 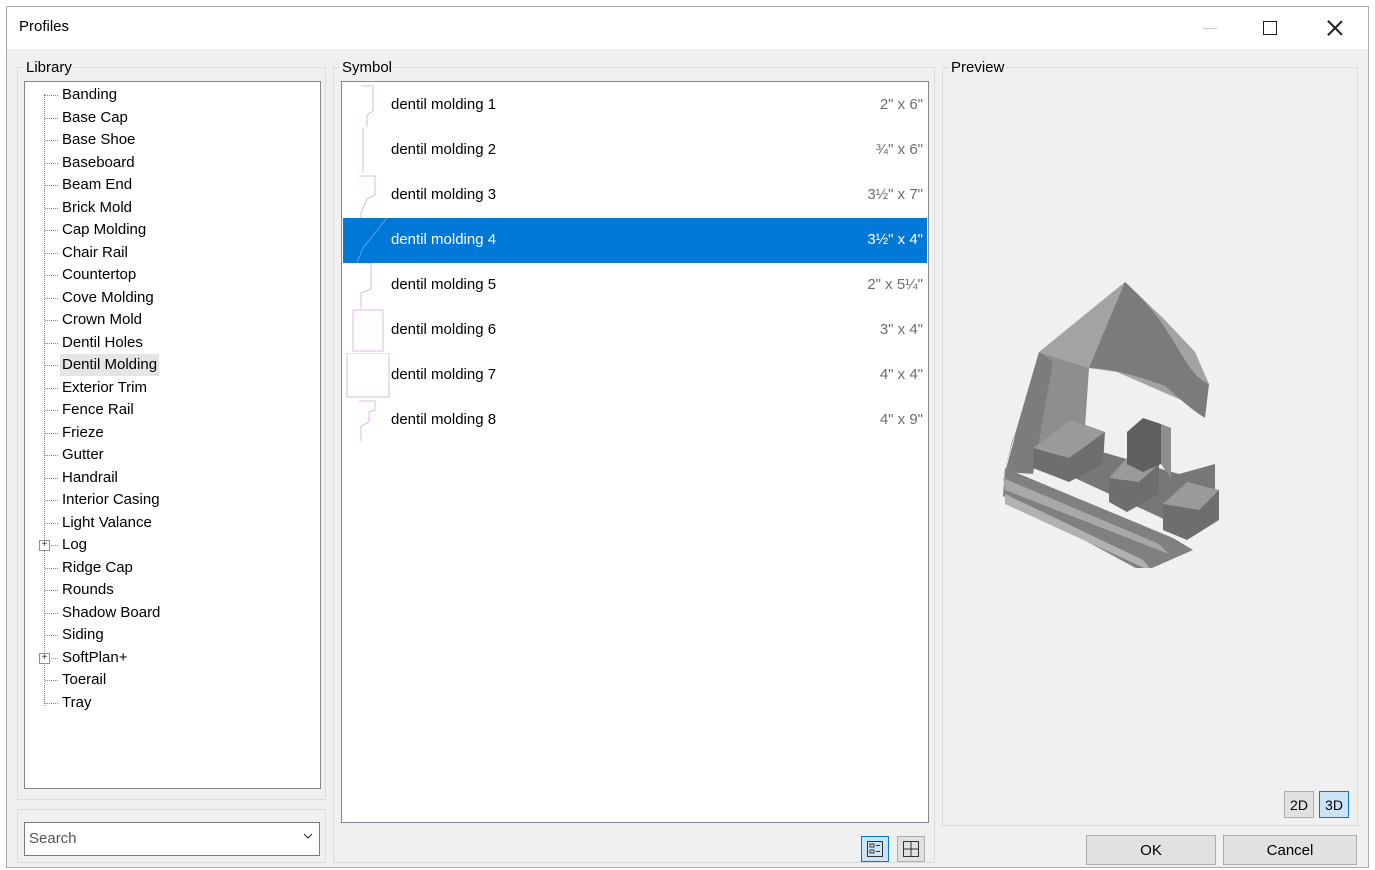 What do you see at coordinates (172, 208) in the screenshot?
I see `tree-item: Brick Mold` at bounding box center [172, 208].